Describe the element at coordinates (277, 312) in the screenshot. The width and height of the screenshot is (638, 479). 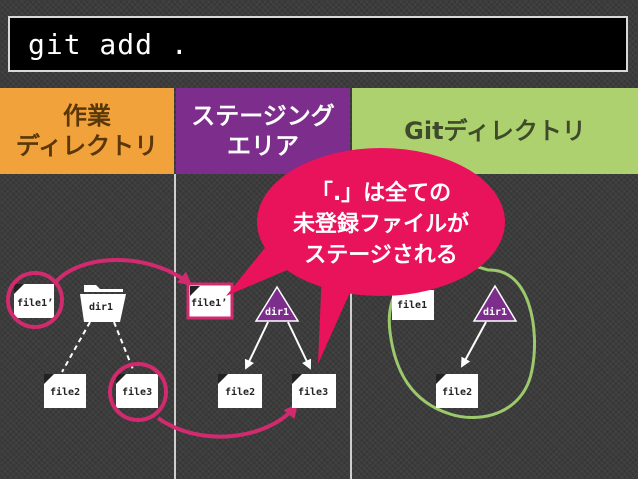
I see `stage-dir1-label: dir1` at that location.